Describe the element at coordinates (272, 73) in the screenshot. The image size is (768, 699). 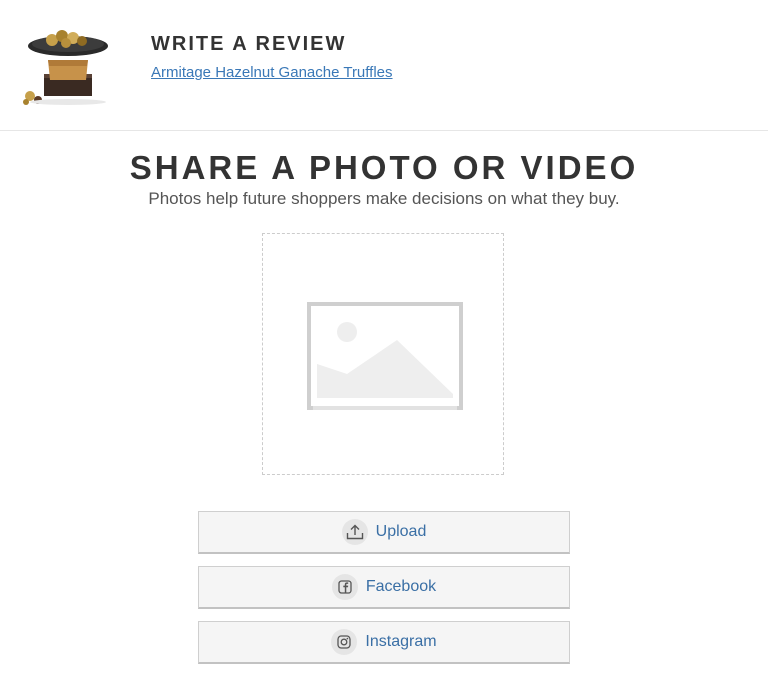
I see `product-link: Armitage Hazelnut Ganache Truffles` at that location.